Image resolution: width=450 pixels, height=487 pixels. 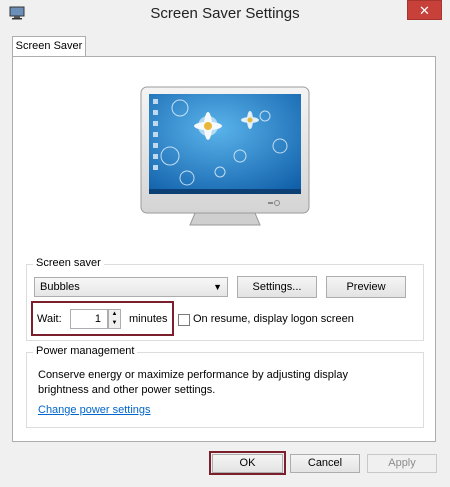 I want to click on window-title: Screen Saver Settings, so click(x=225, y=13).